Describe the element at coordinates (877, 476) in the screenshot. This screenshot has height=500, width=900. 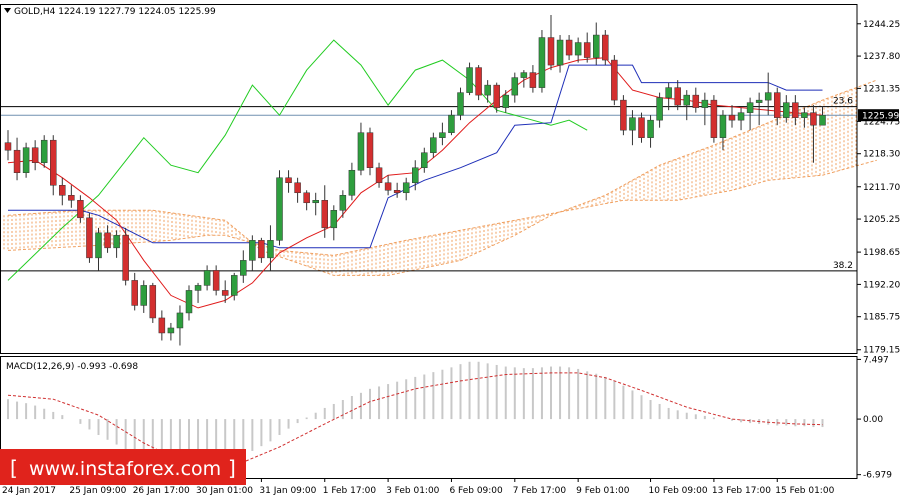
I see `macd-tick-label: -6.979` at that location.